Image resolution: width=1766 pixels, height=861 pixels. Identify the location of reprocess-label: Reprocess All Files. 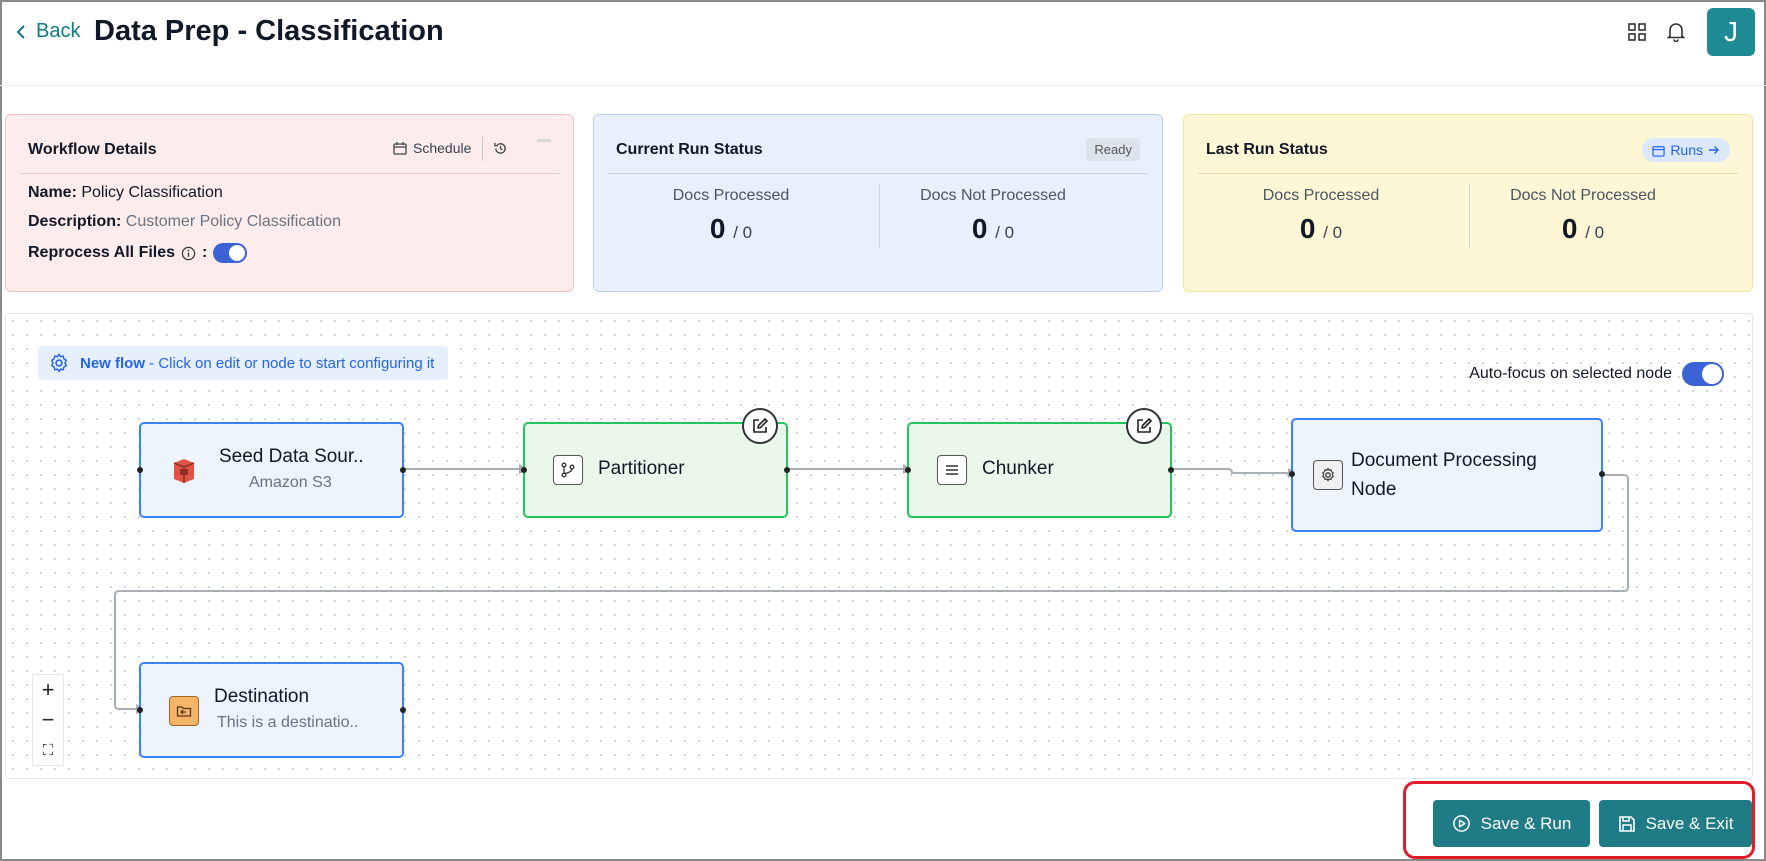
(102, 252).